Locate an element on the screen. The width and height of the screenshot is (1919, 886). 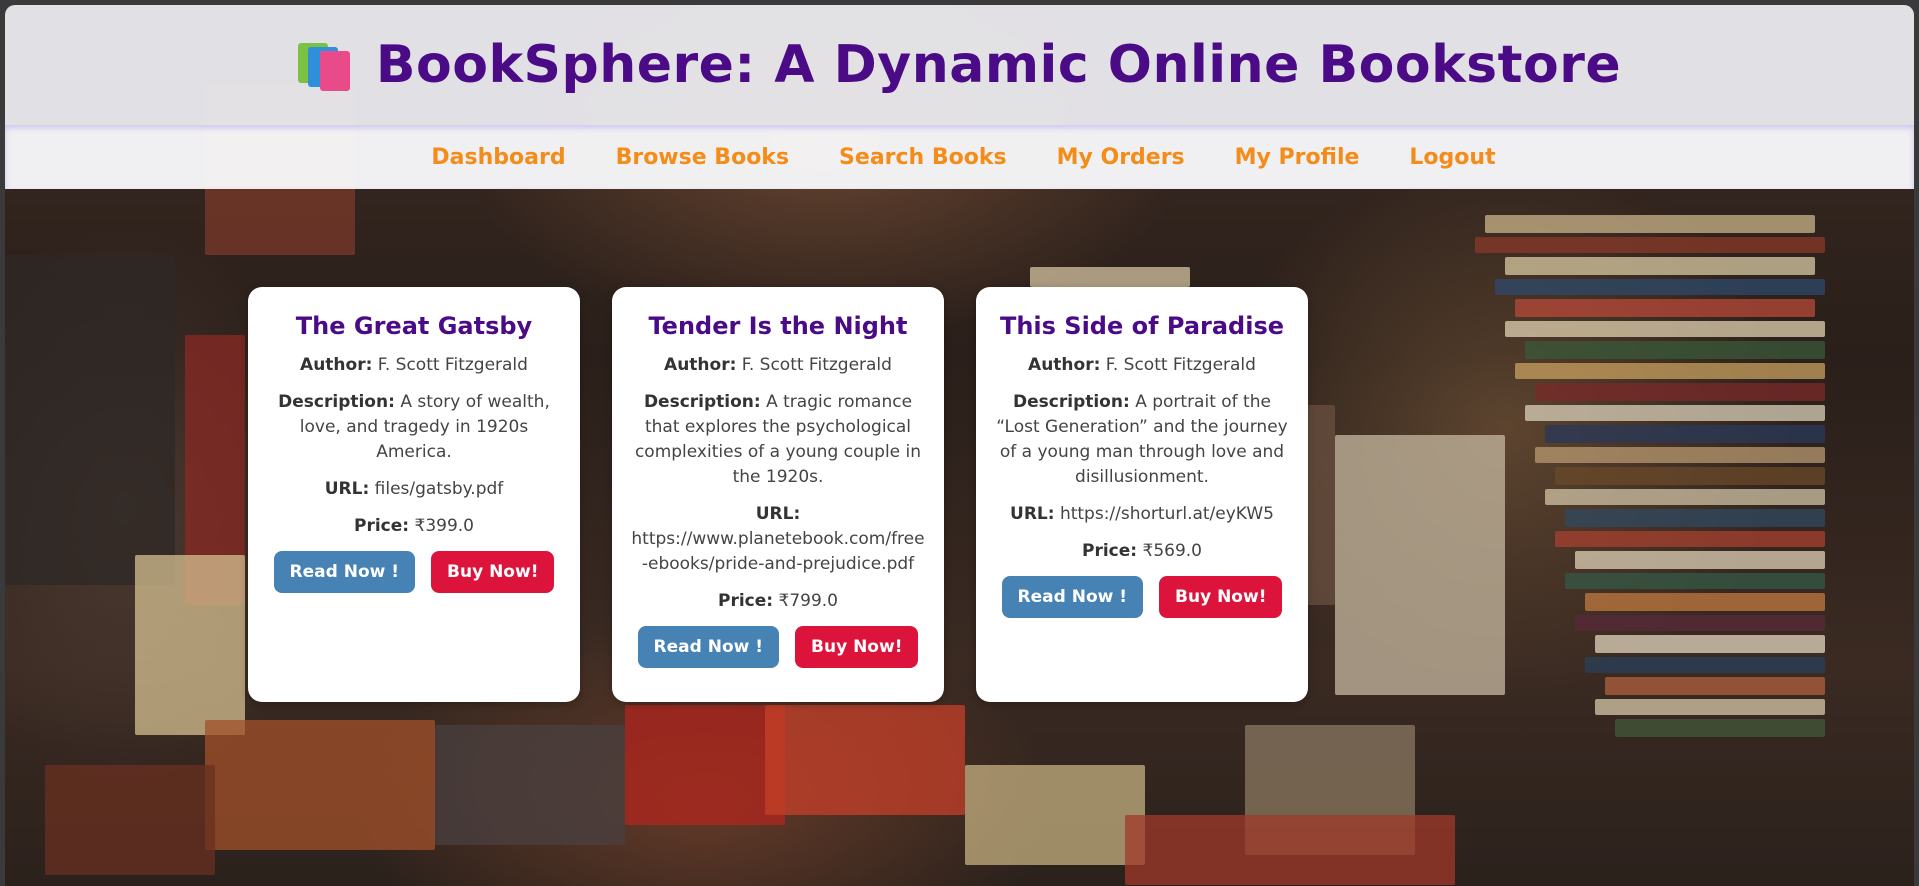
book-url: URL: files/gatsby.pdf is located at coordinates (414, 489).